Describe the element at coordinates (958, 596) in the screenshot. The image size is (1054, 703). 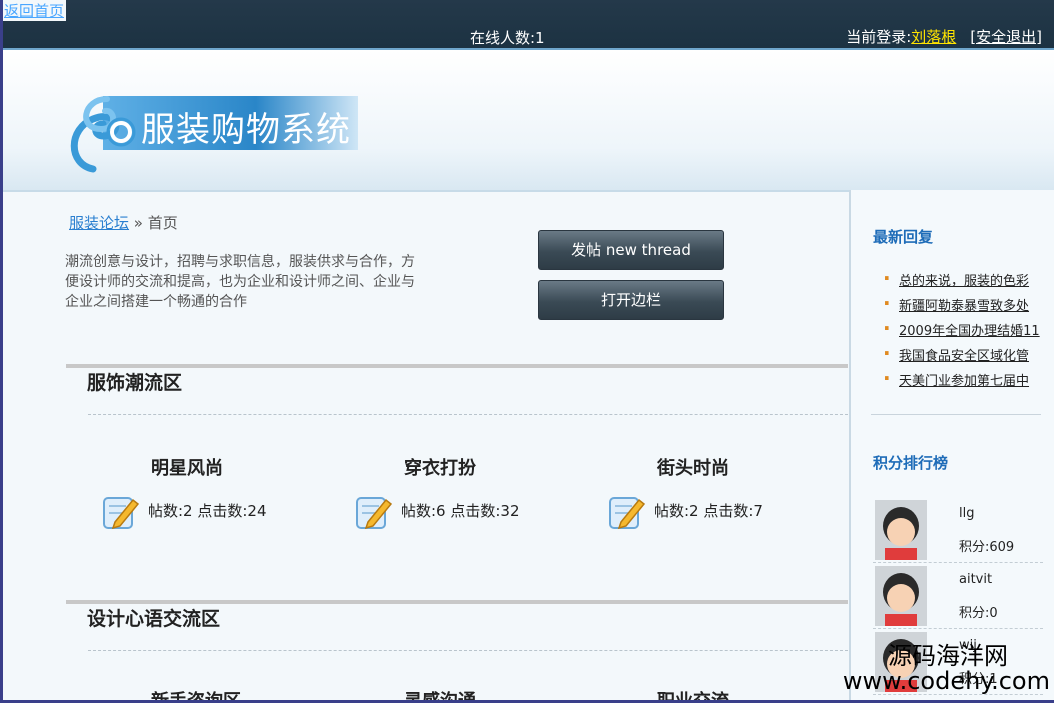
I see `rank-row: aitvit 积分:0` at that location.